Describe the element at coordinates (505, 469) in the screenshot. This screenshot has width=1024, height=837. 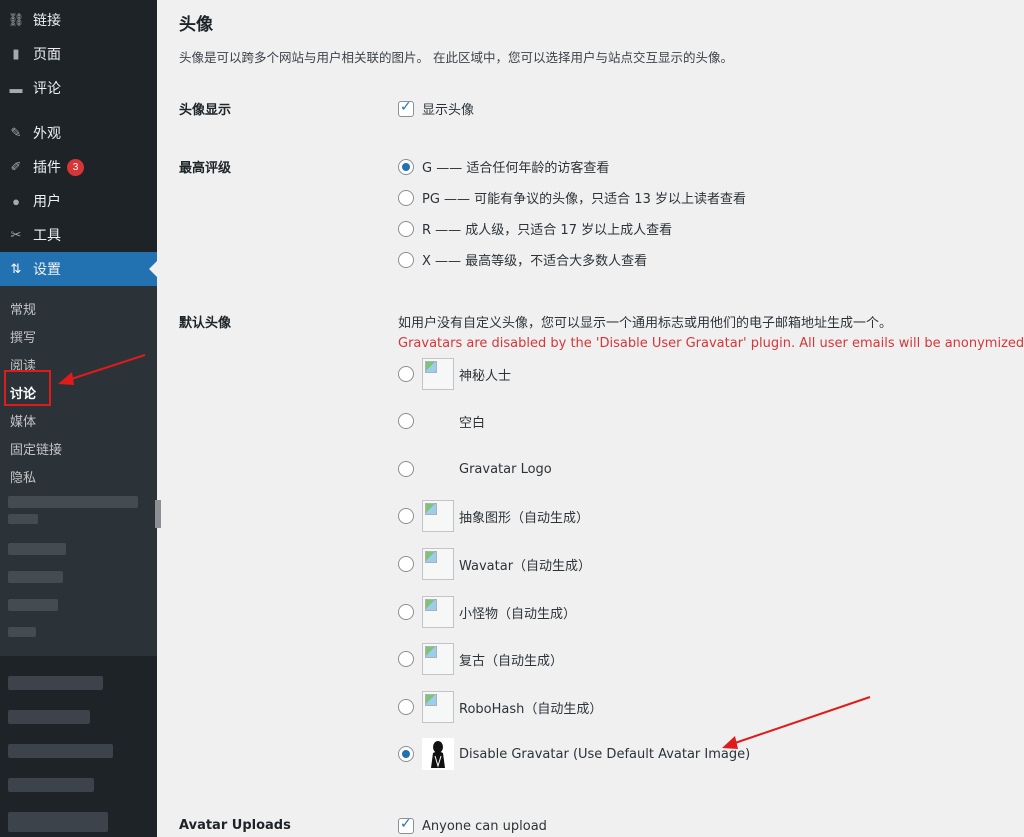
I see `avatar-option-text: Gravatar Logo` at that location.